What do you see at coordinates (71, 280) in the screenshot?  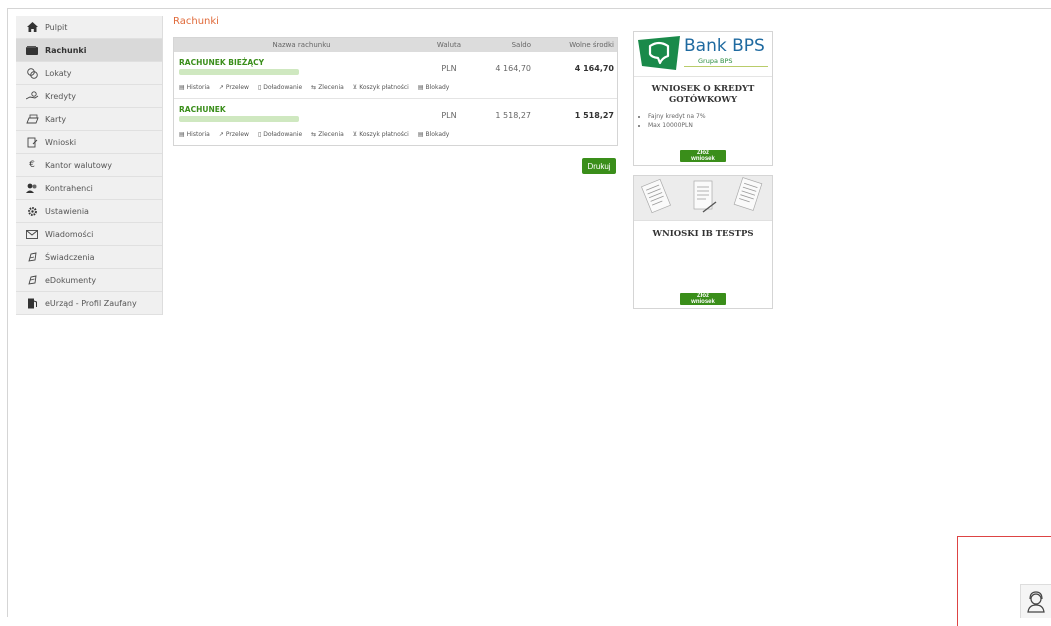 I see `sidebar-item-label: eDokumenty` at bounding box center [71, 280].